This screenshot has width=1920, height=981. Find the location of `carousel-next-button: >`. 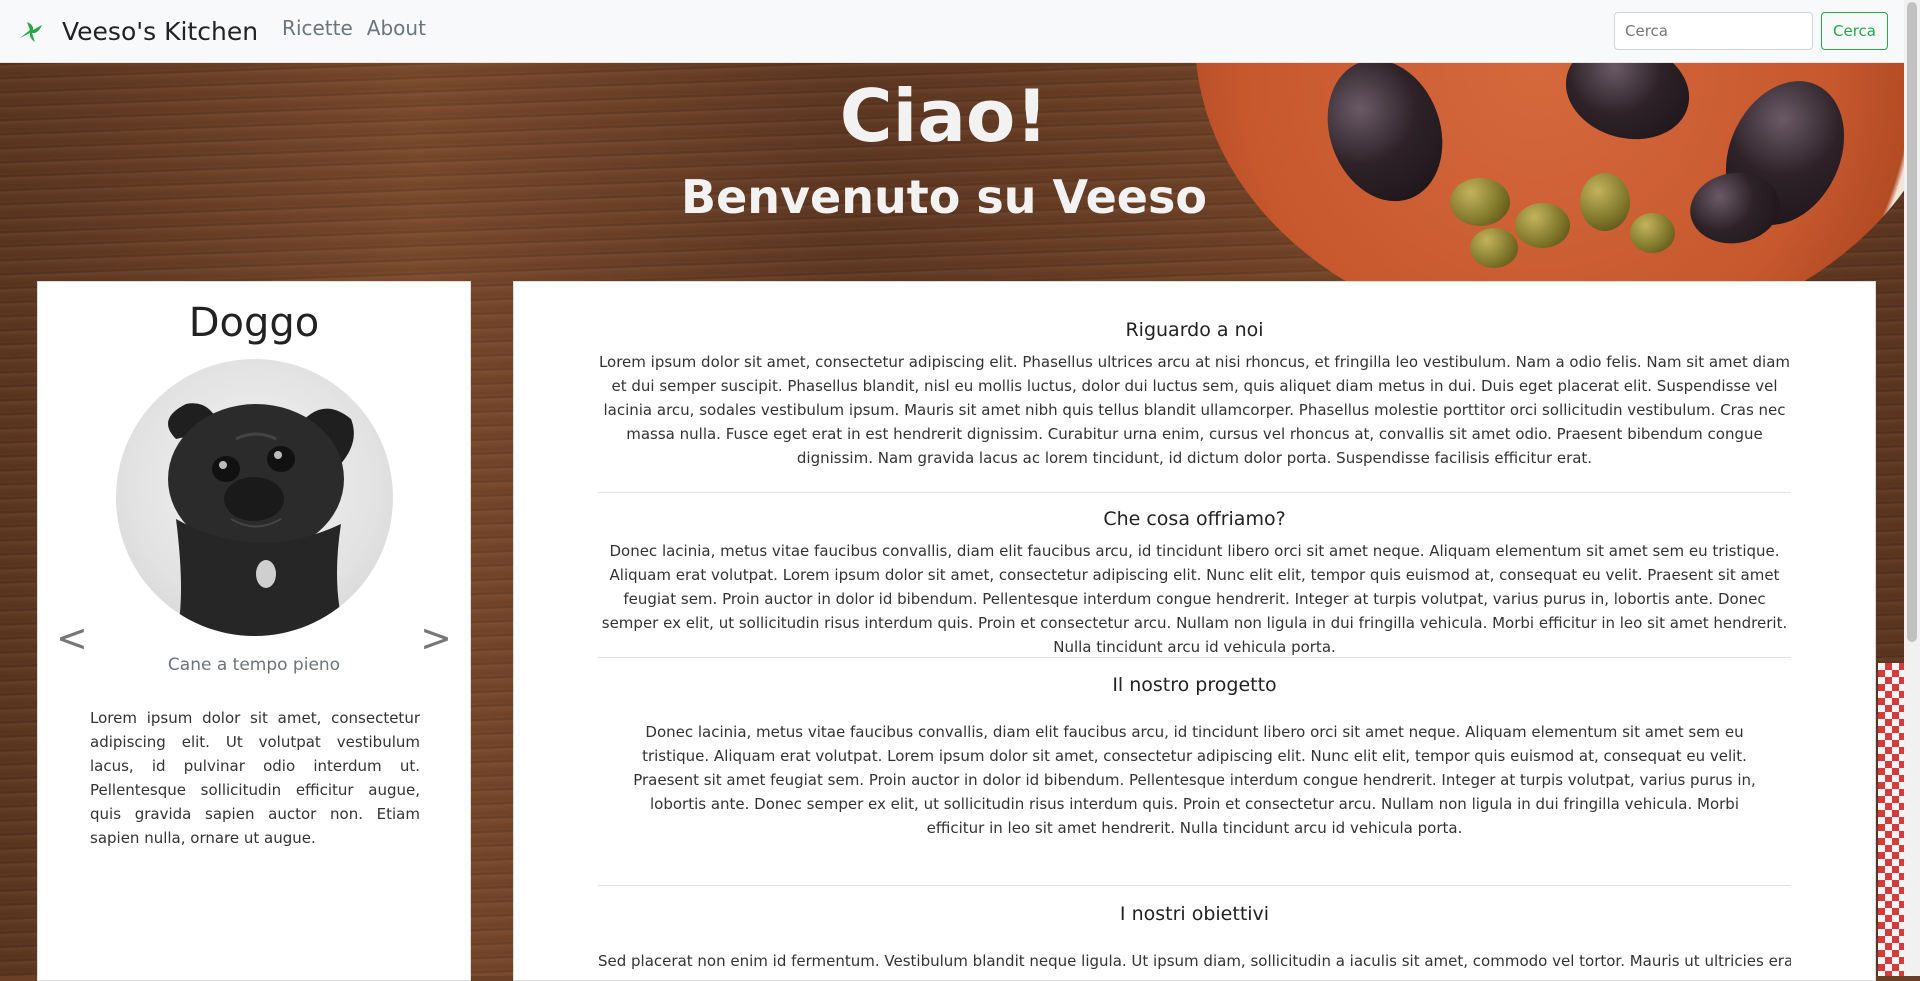

carousel-next-button: > is located at coordinates (436, 638).